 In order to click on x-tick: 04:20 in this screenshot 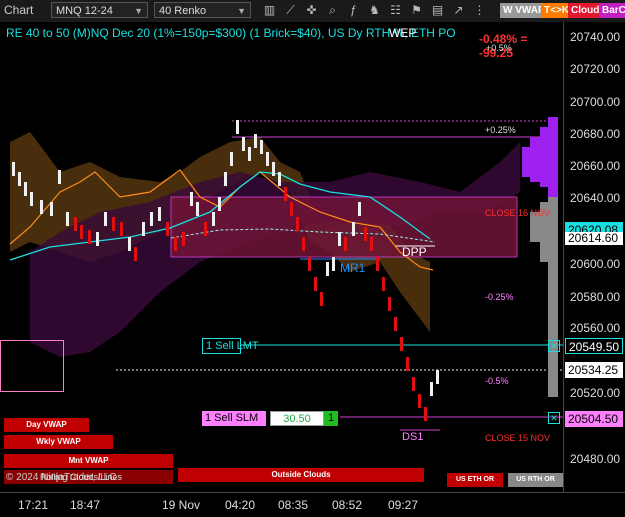, I will do `click(240, 505)`.